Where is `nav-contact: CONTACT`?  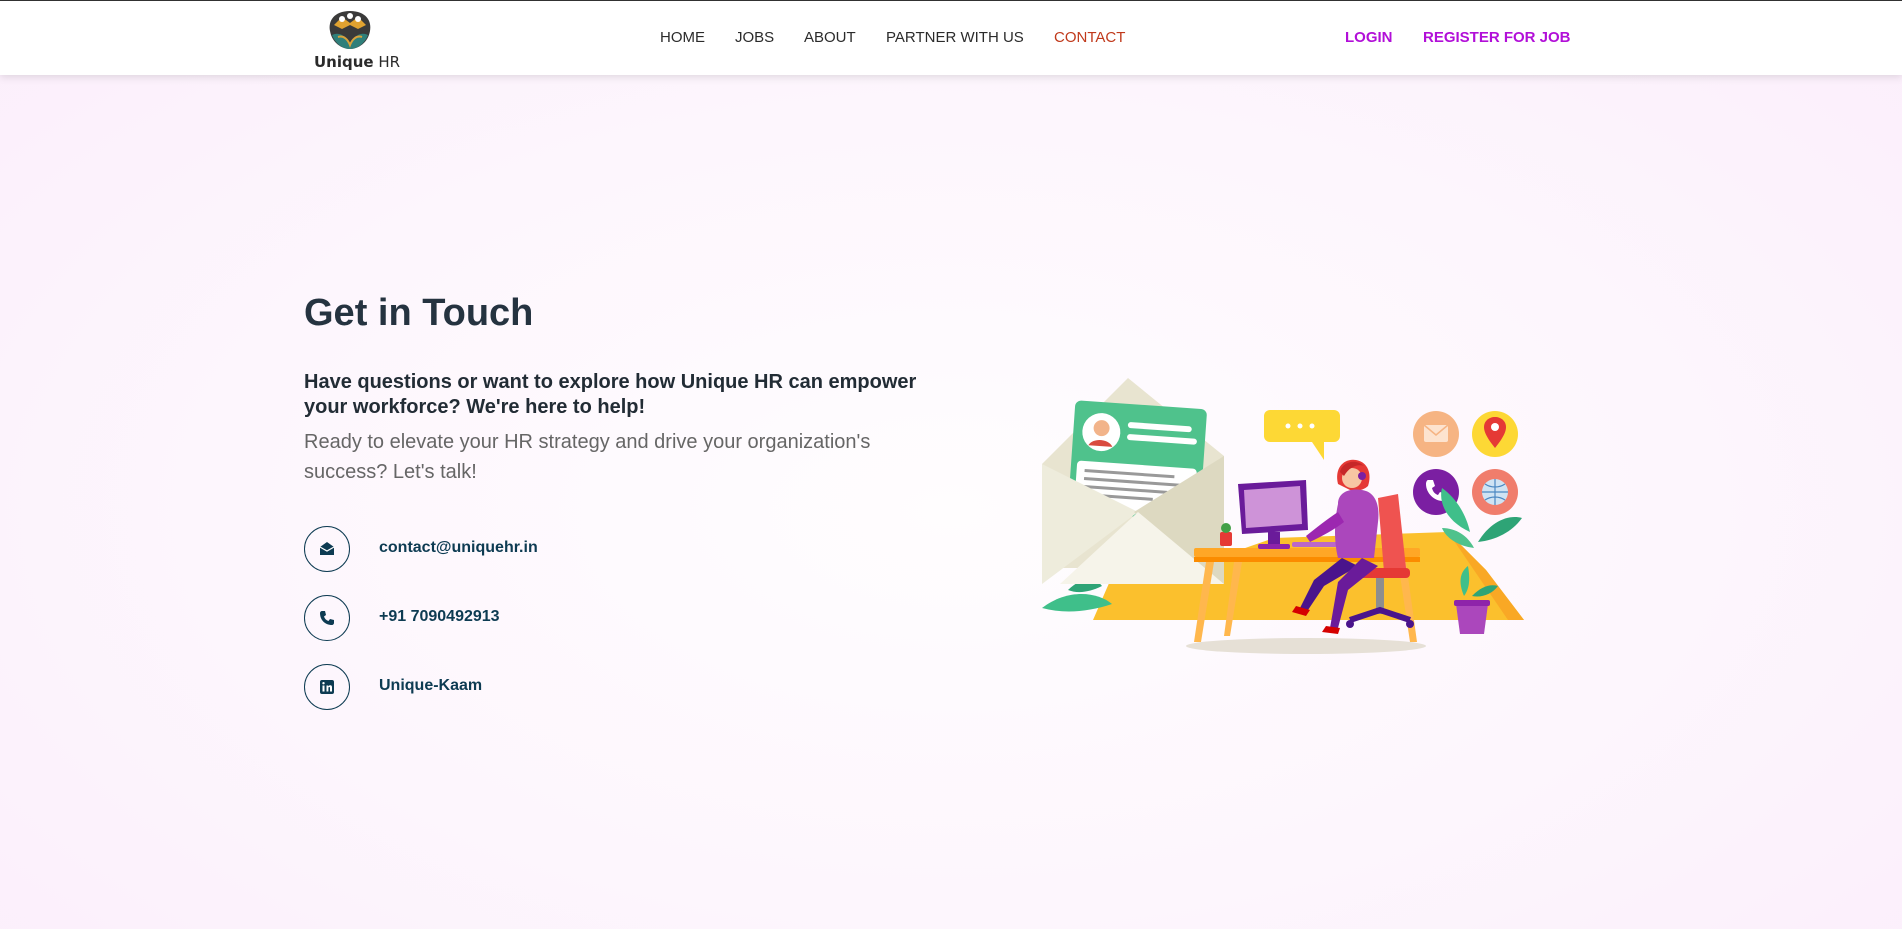 nav-contact: CONTACT is located at coordinates (1089, 37).